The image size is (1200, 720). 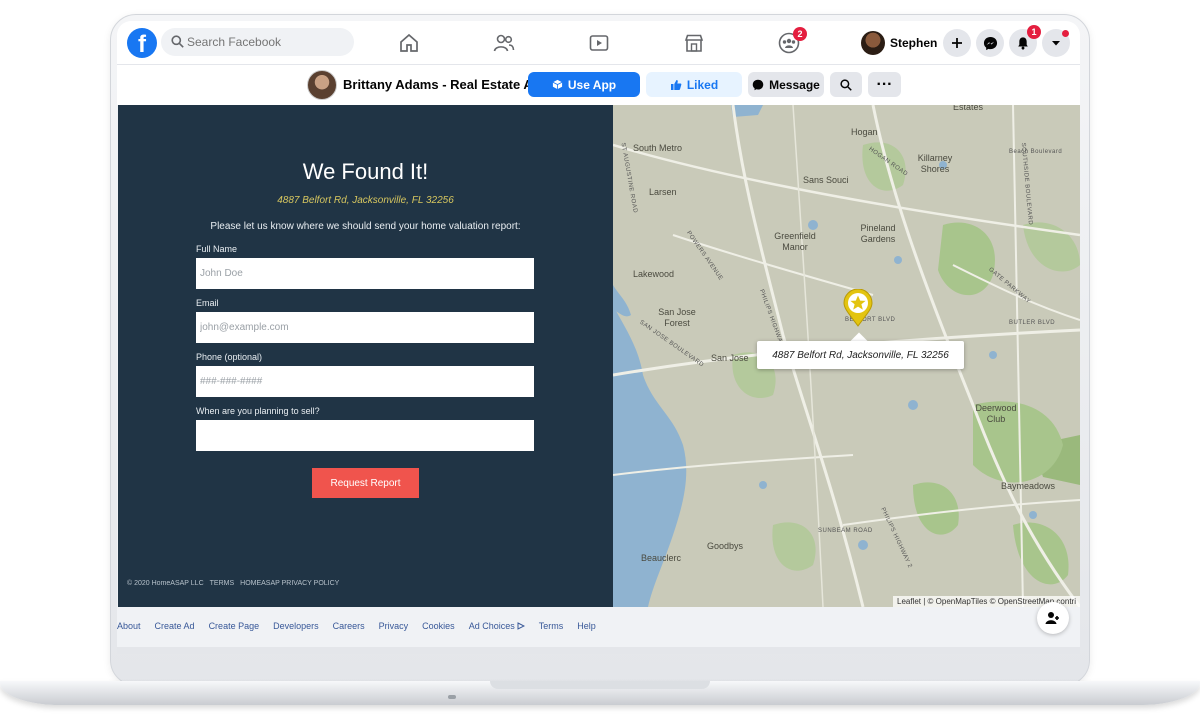 What do you see at coordinates (365, 273) in the screenshot?
I see `full-name-field` at bounding box center [365, 273].